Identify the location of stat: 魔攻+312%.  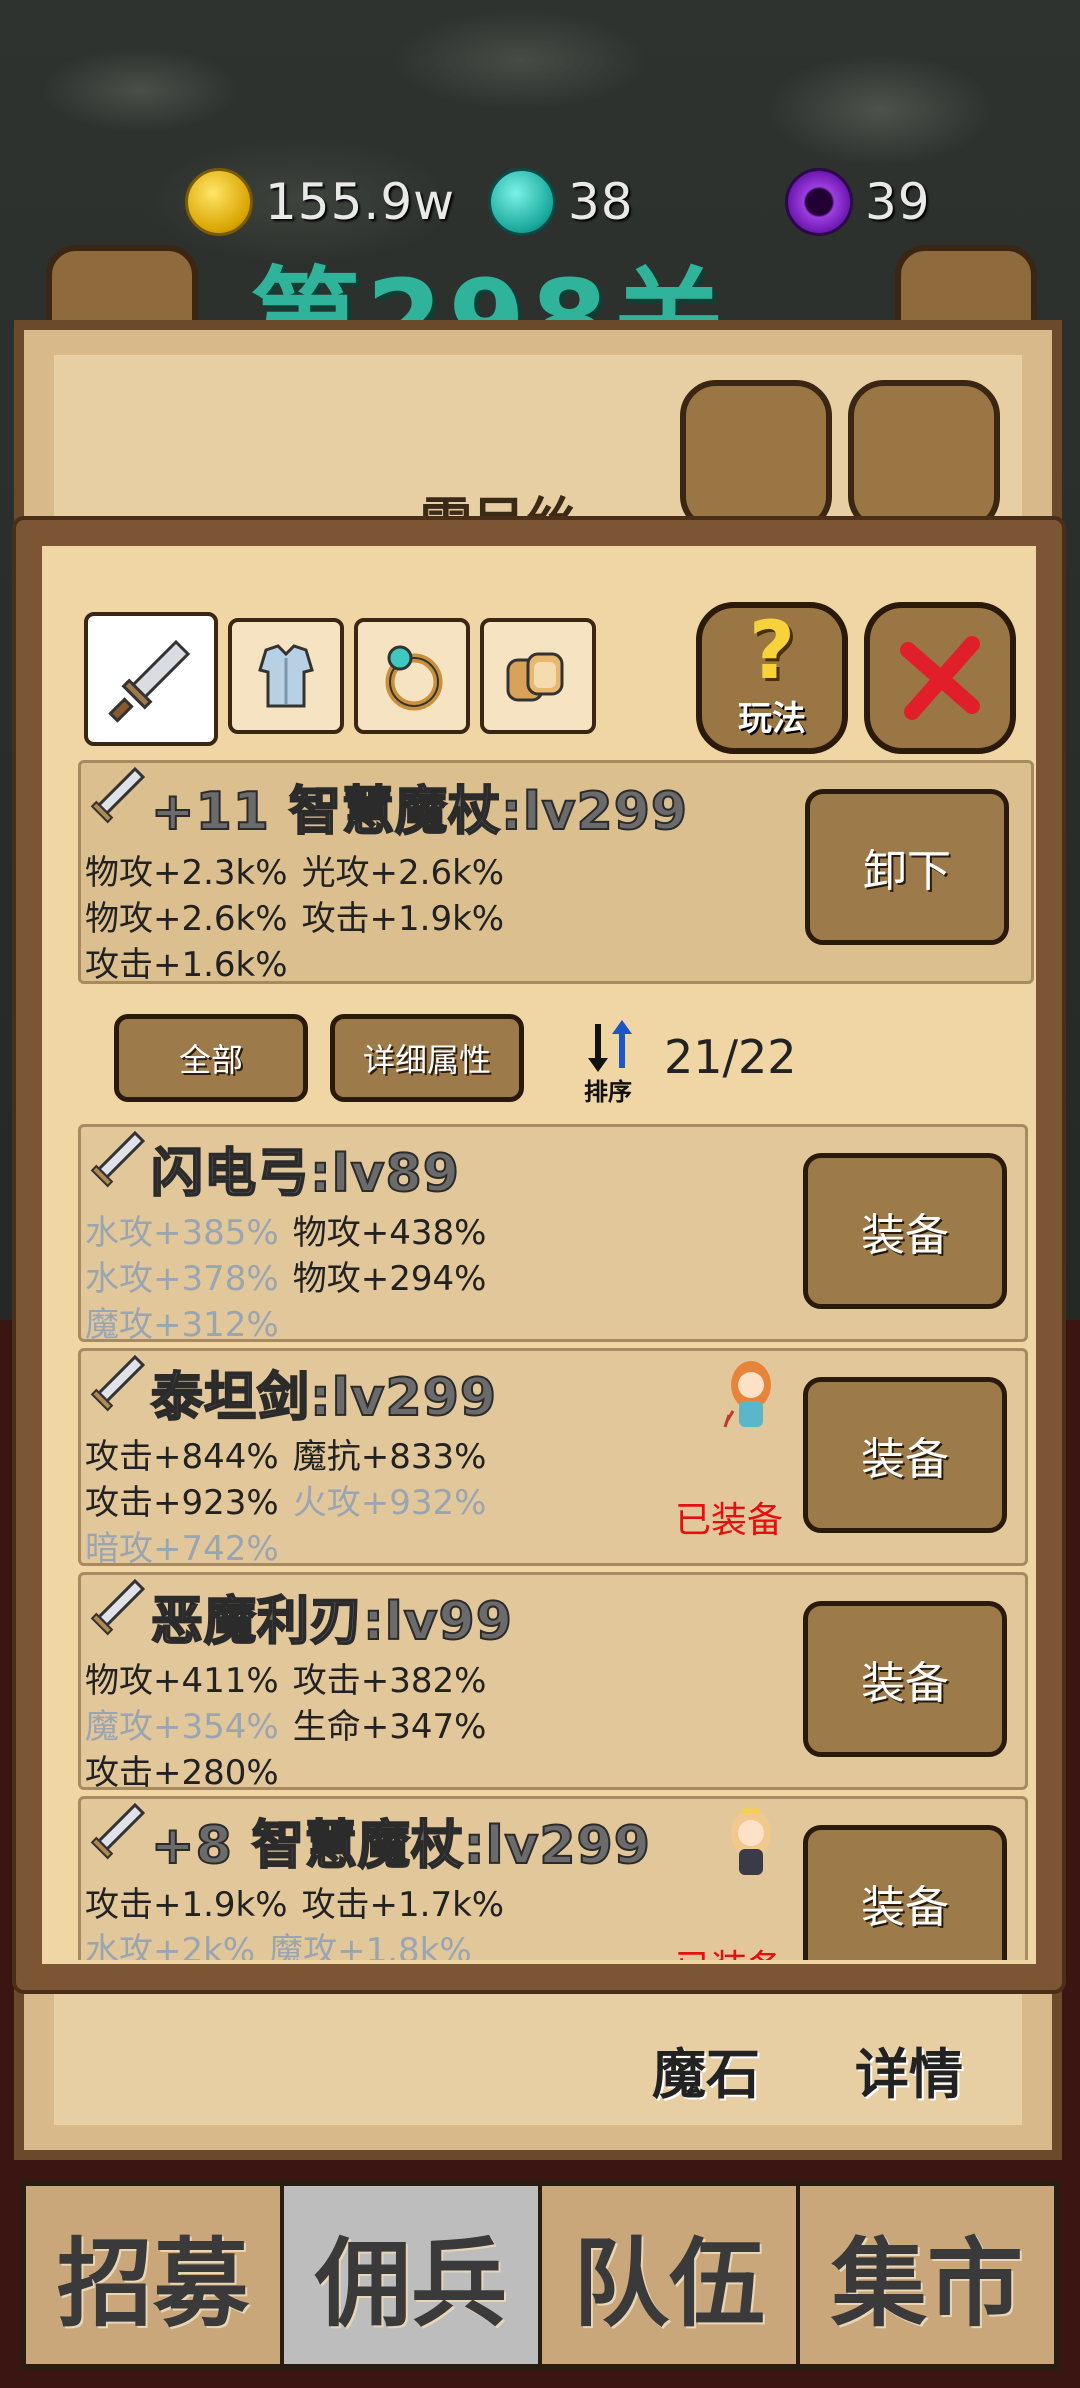
(182, 1325).